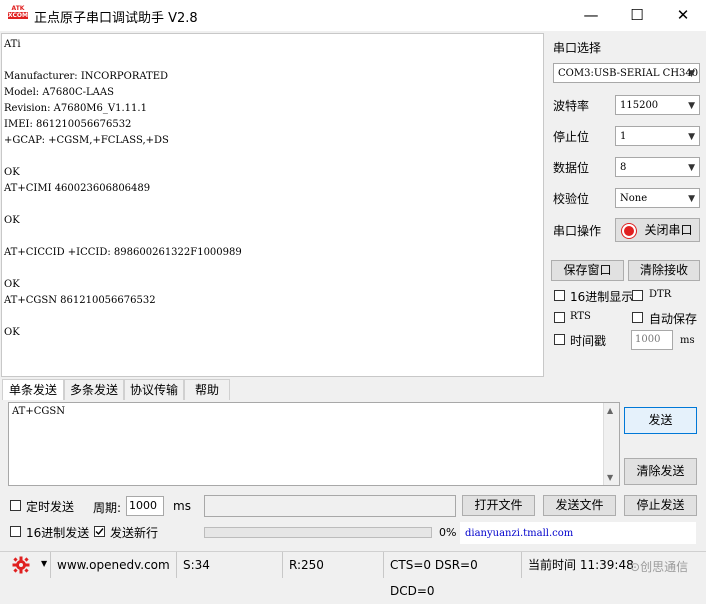 The height and width of the screenshot is (604, 706). I want to click on hex-display-checkbox, so click(559, 295).